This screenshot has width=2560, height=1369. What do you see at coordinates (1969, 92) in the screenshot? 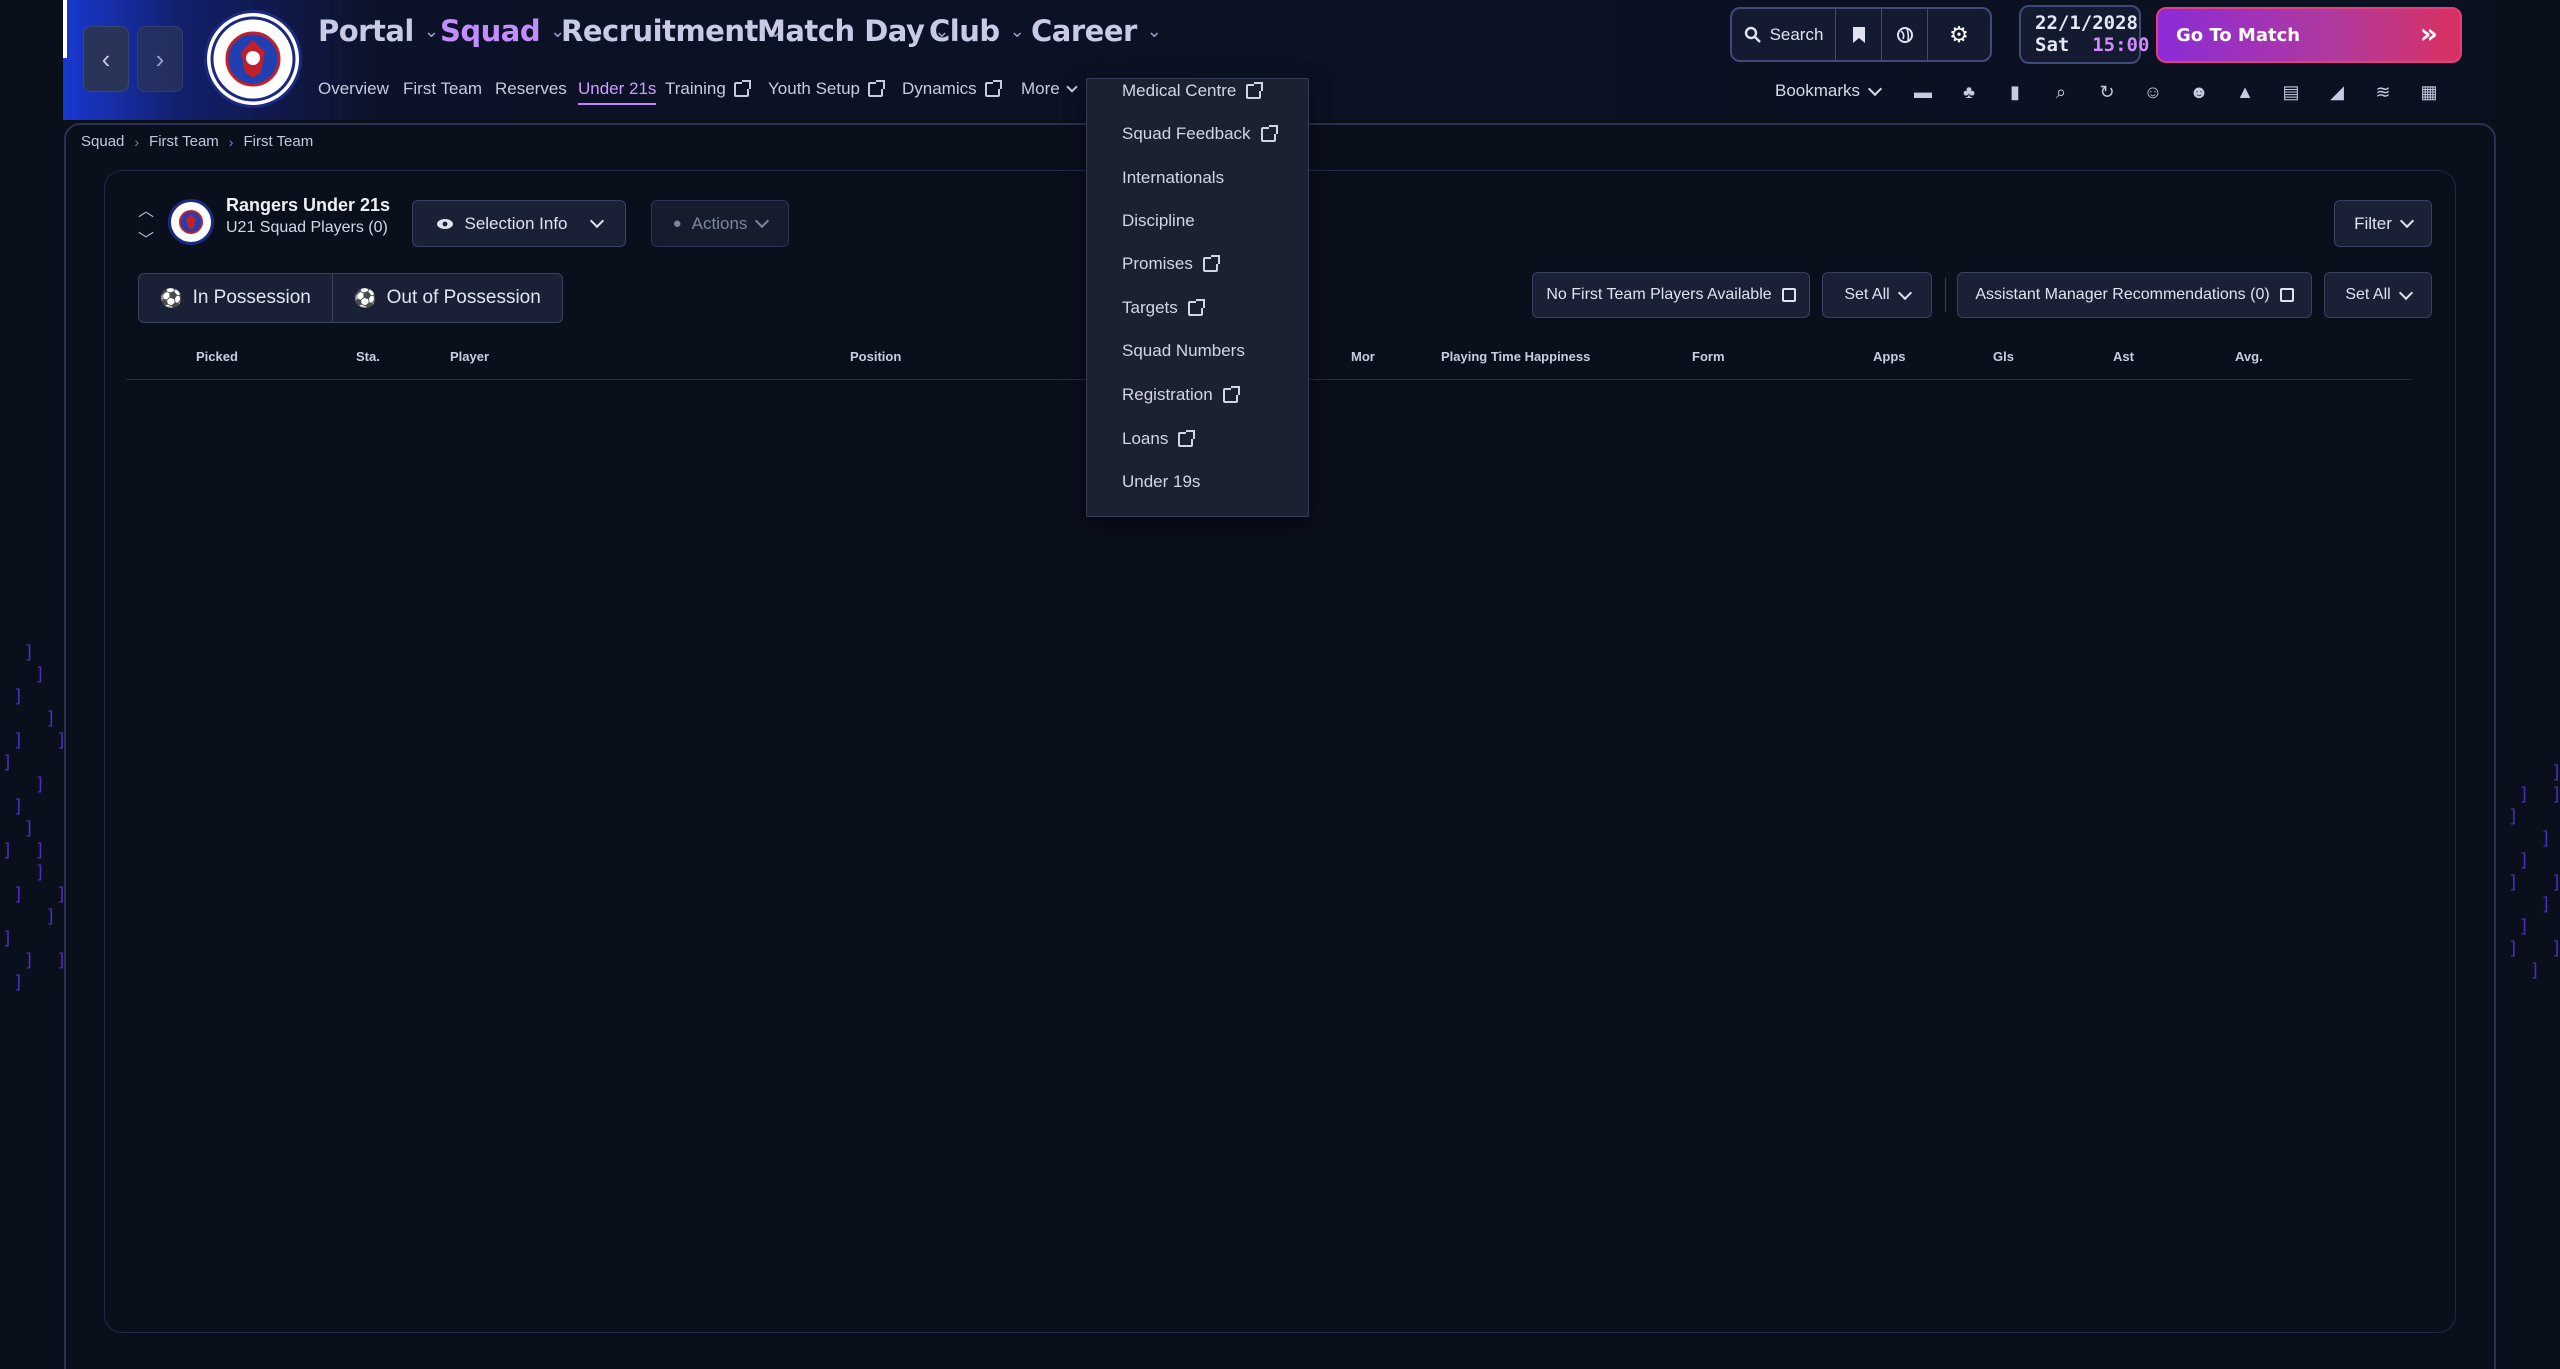
I see `kit-toolbar-button: ♣` at bounding box center [1969, 92].